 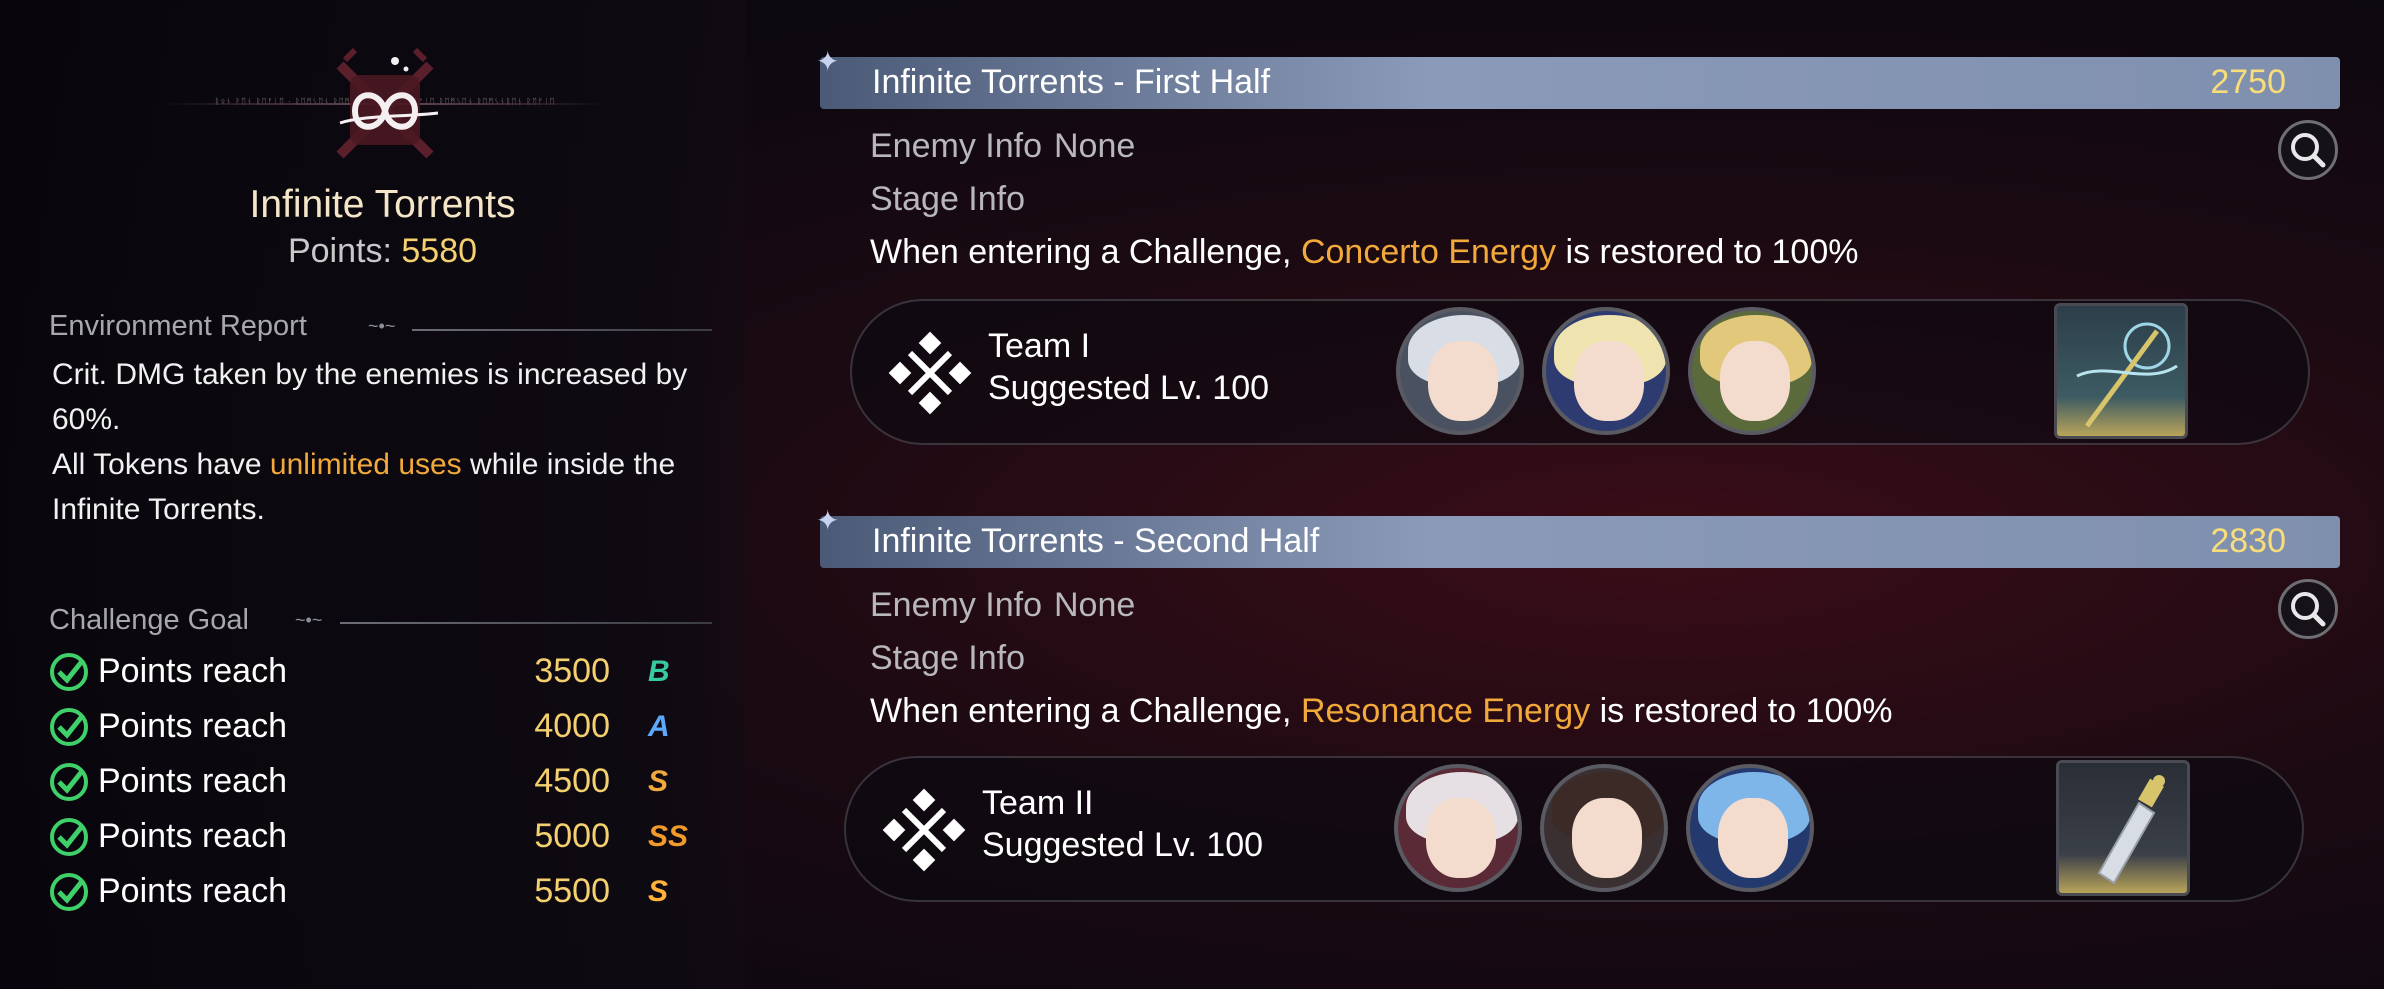 I want to click on environment-report-label: Environment Report, so click(x=178, y=326).